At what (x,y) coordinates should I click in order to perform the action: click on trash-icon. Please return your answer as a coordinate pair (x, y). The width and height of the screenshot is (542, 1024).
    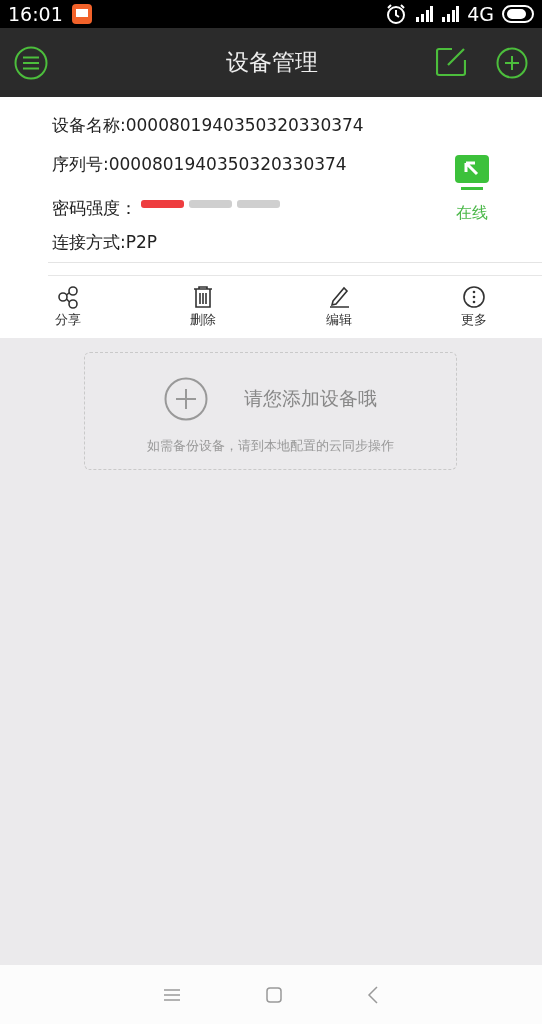
    Looking at the image, I should click on (203, 297).